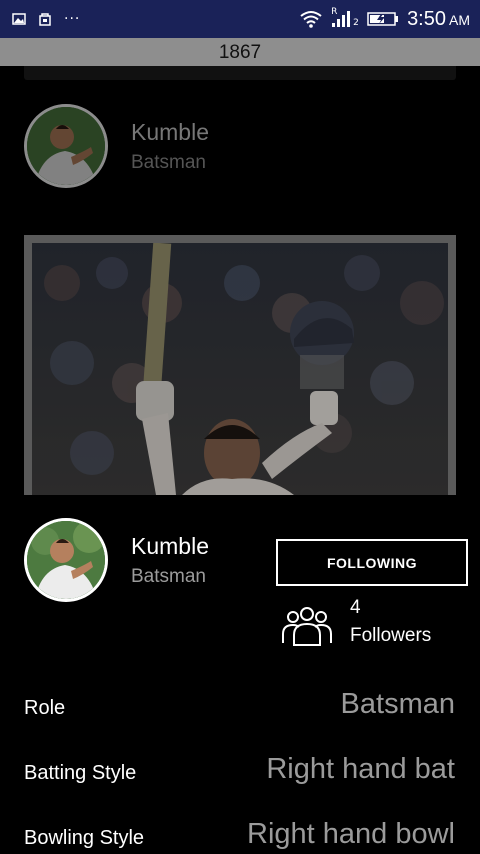 The height and width of the screenshot is (854, 480). I want to click on signal-sim-label: 2, so click(356, 23).